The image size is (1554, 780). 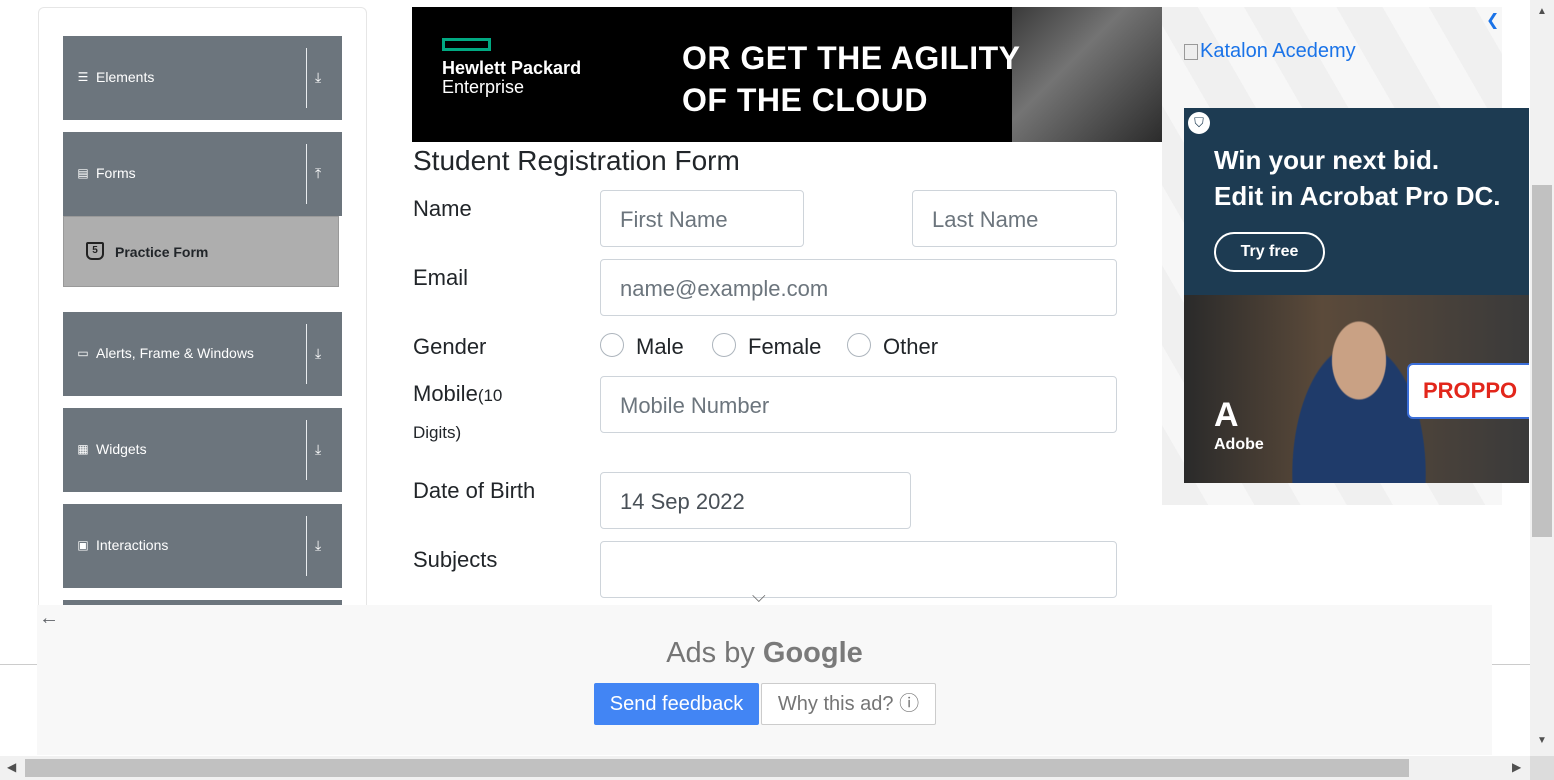 What do you see at coordinates (714, 653) in the screenshot?
I see `ads-by-text: Ads by` at bounding box center [714, 653].